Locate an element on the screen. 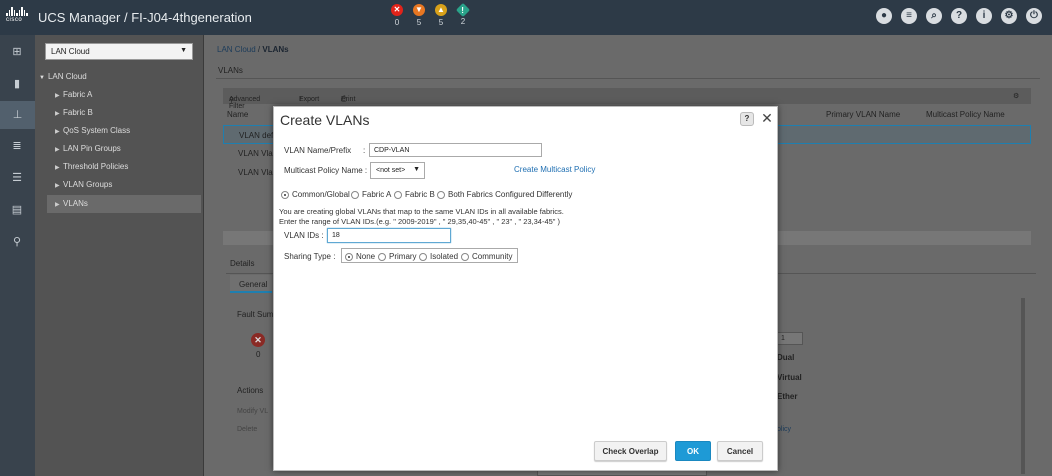 Image resolution: width=1052 pixels, height=476 pixels. ok-button: OK is located at coordinates (693, 451).